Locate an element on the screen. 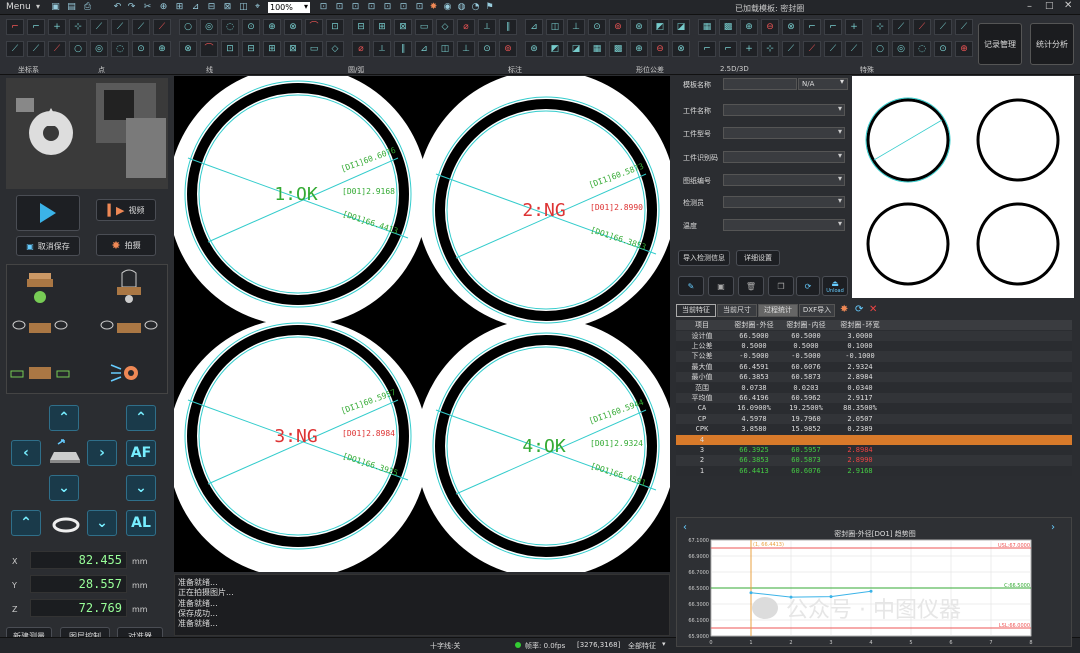  lens-down-button: ⌄ is located at coordinates (102, 523).